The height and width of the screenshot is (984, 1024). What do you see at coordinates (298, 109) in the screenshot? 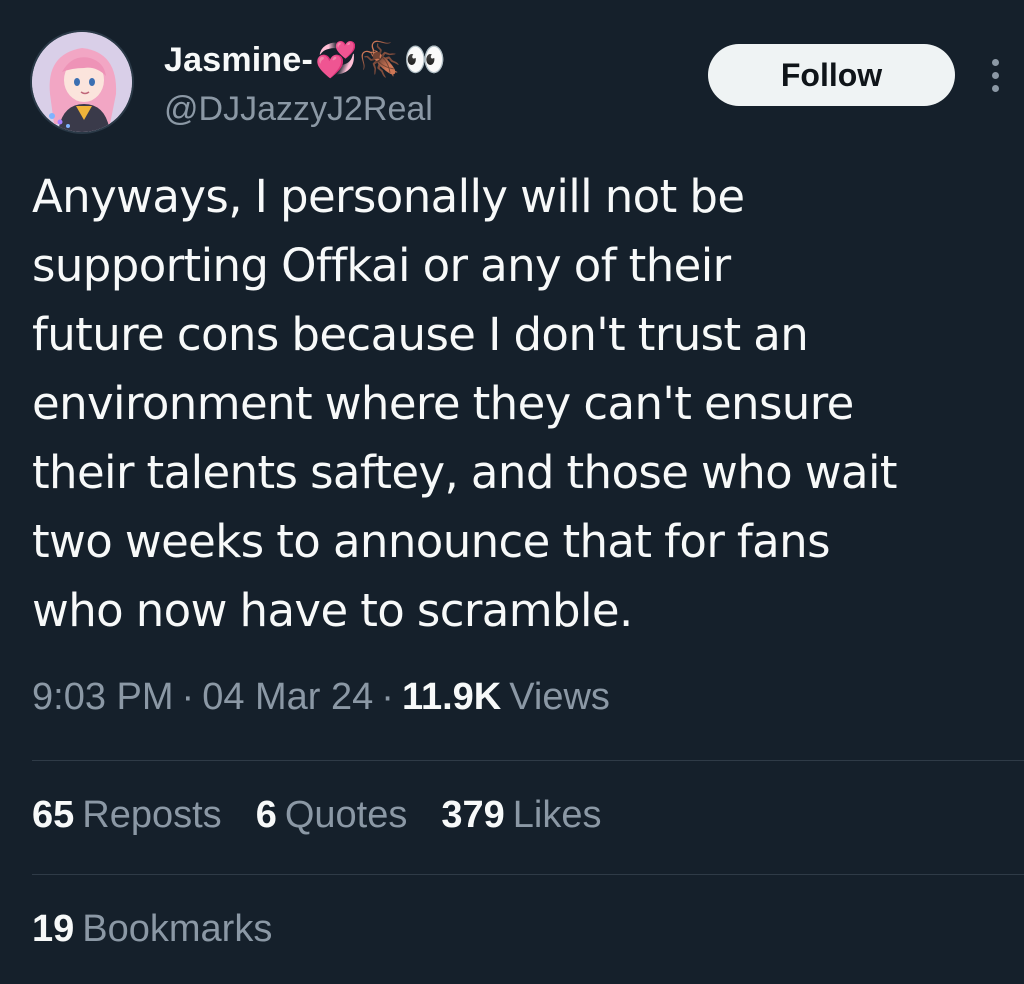
I see `user-handle: @DJJazzyJ2Real` at bounding box center [298, 109].